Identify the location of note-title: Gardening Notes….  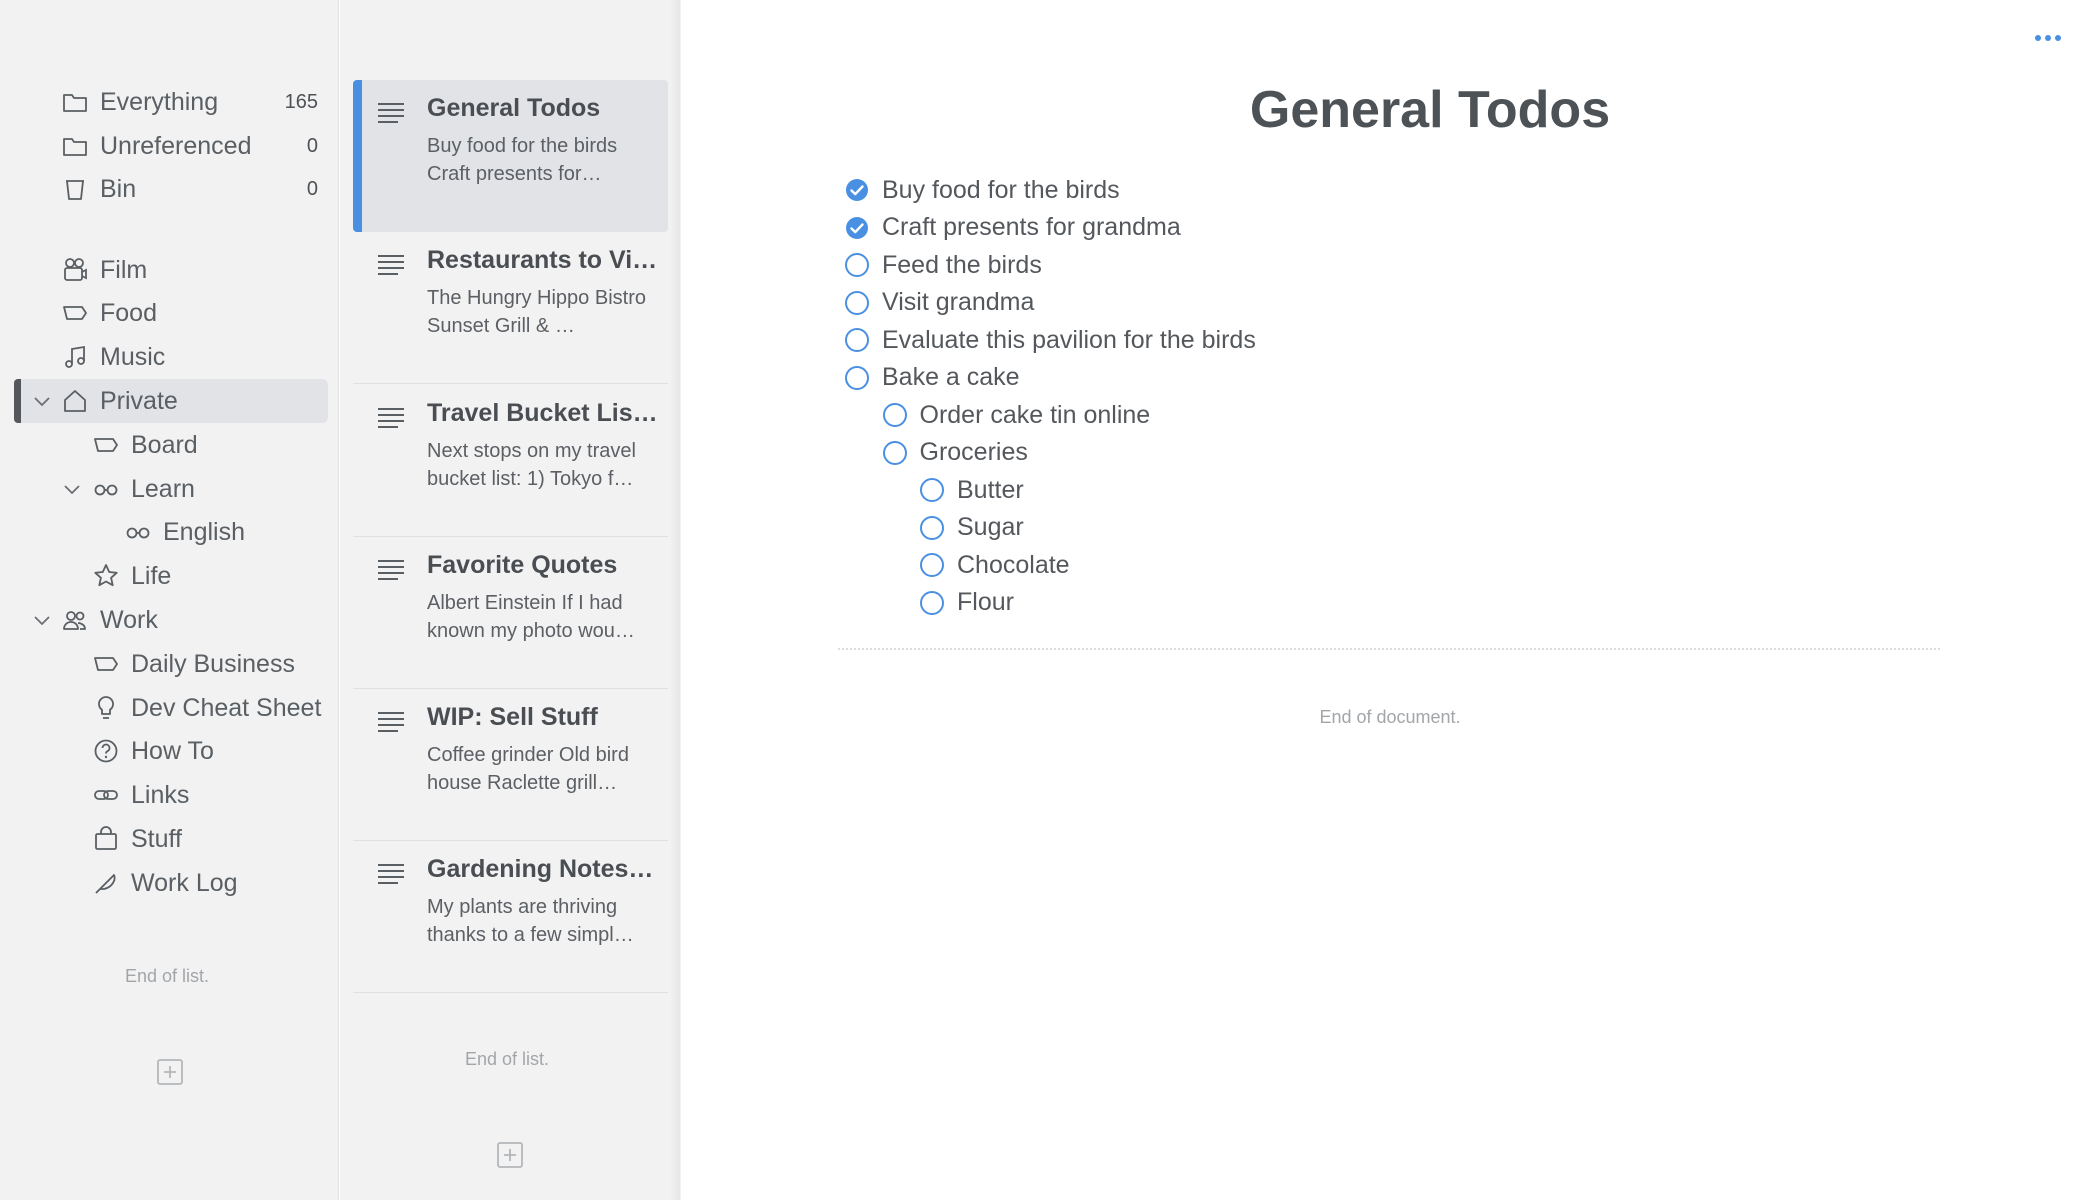
(540, 869).